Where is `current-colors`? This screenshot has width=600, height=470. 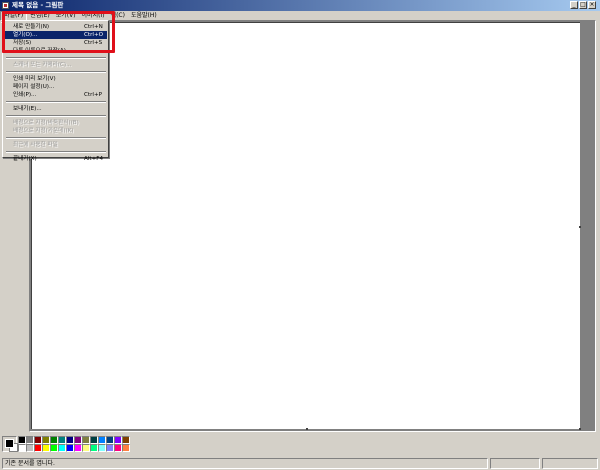 current-colors is located at coordinates (10, 444).